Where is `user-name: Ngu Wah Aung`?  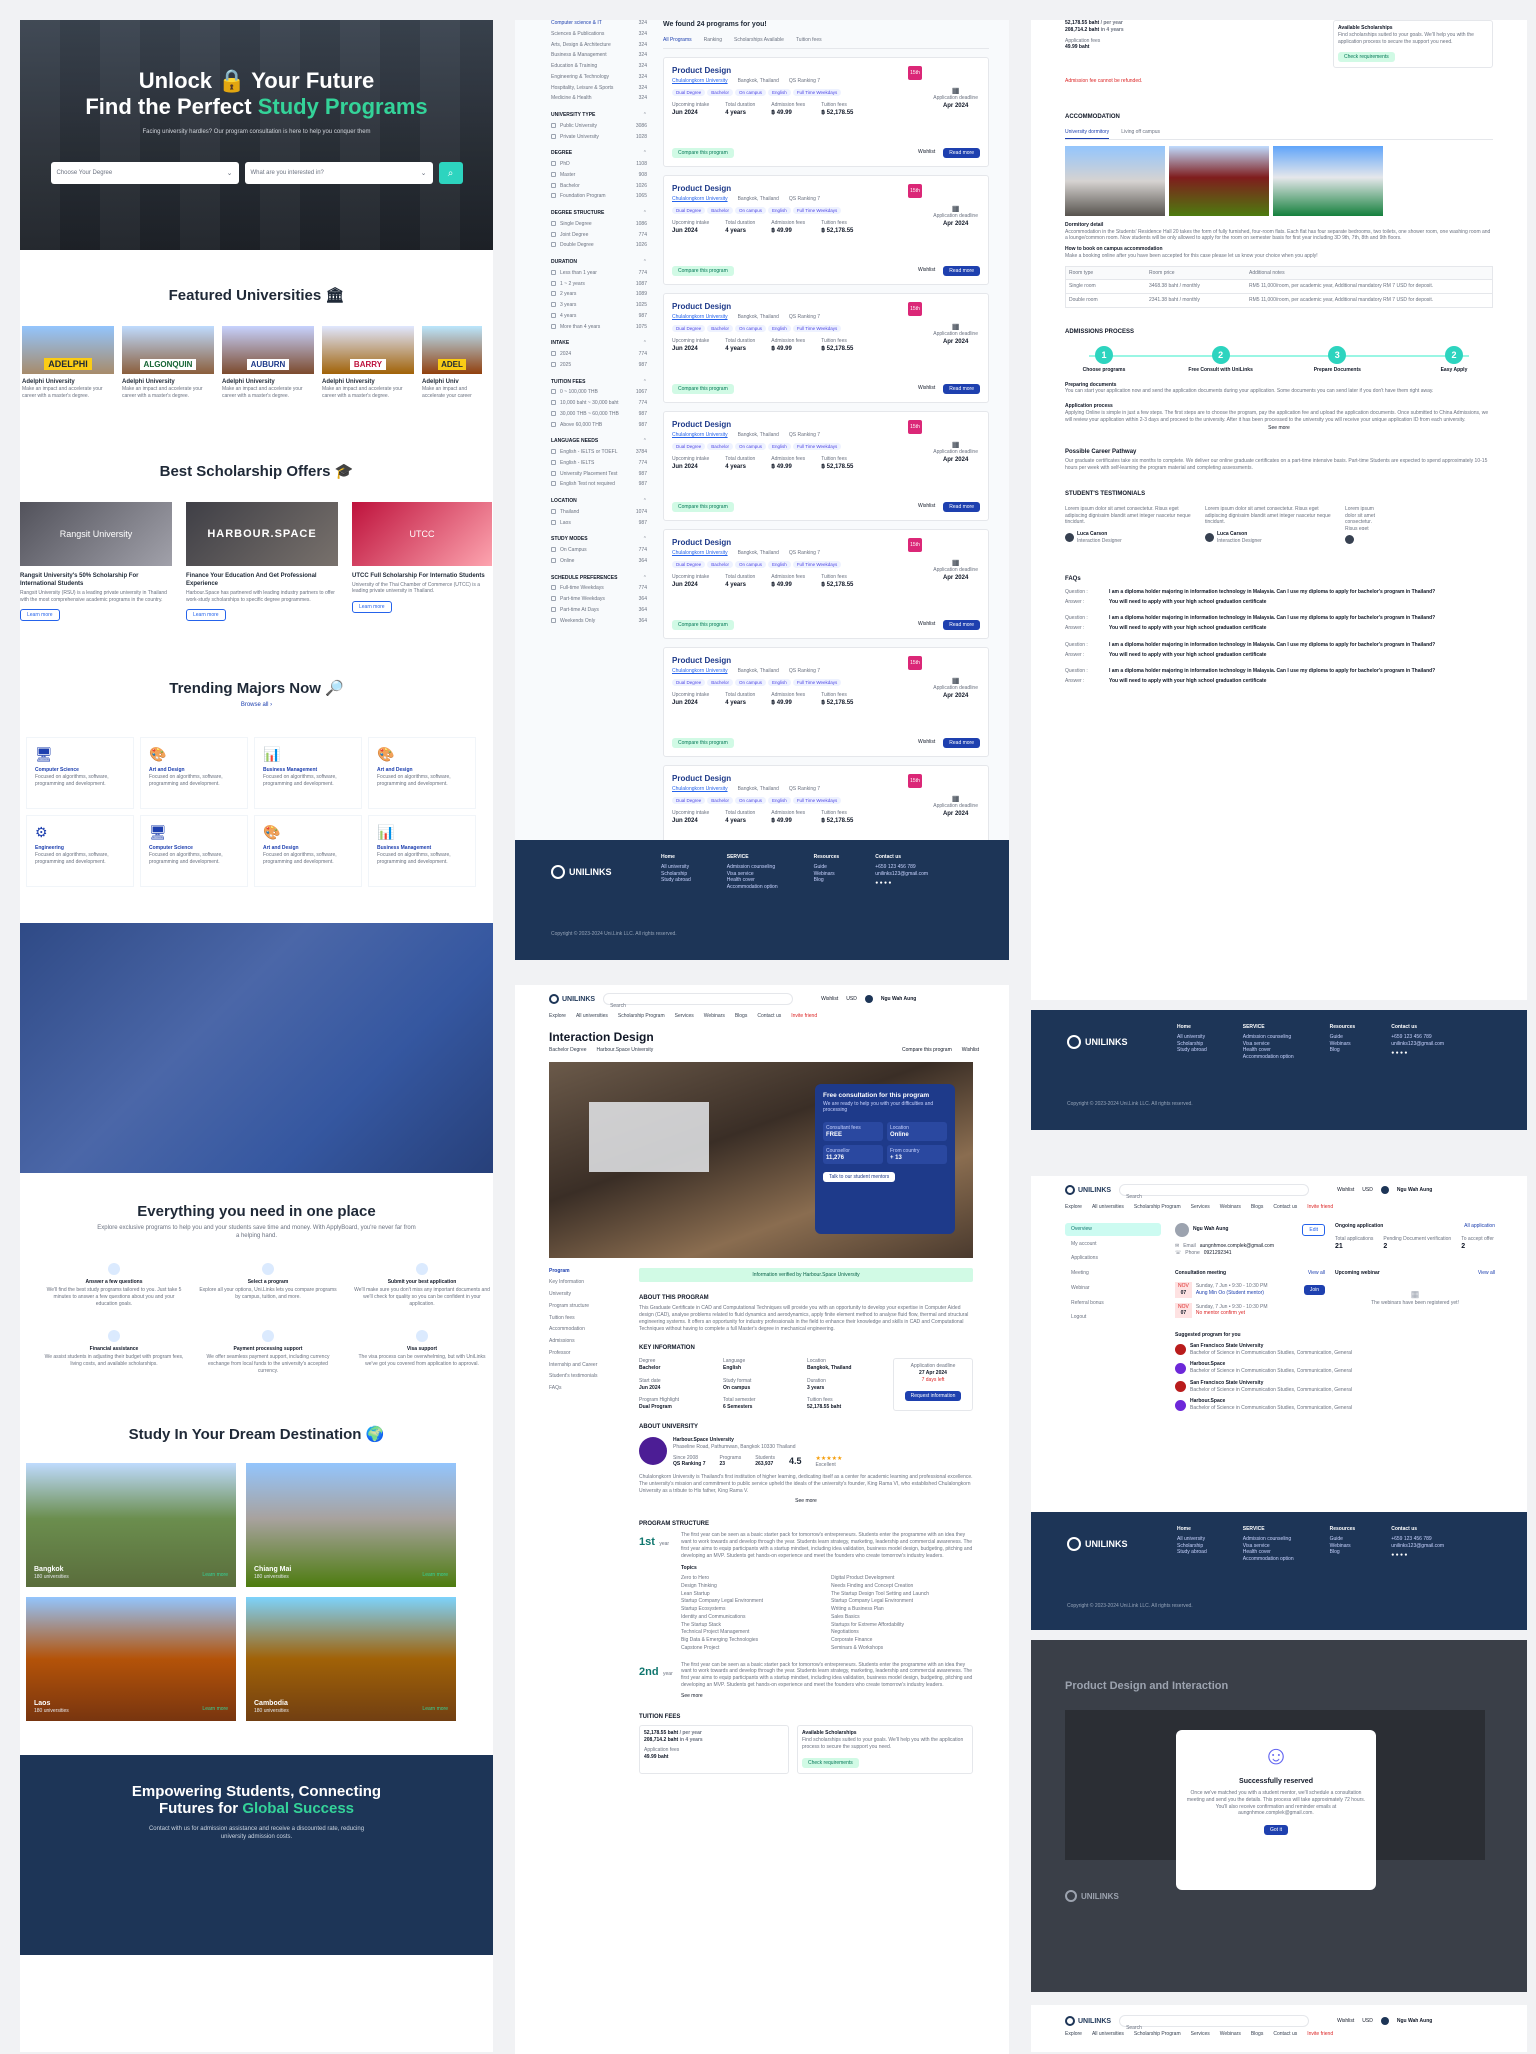
user-name: Ngu Wah Aung is located at coordinates (898, 999).